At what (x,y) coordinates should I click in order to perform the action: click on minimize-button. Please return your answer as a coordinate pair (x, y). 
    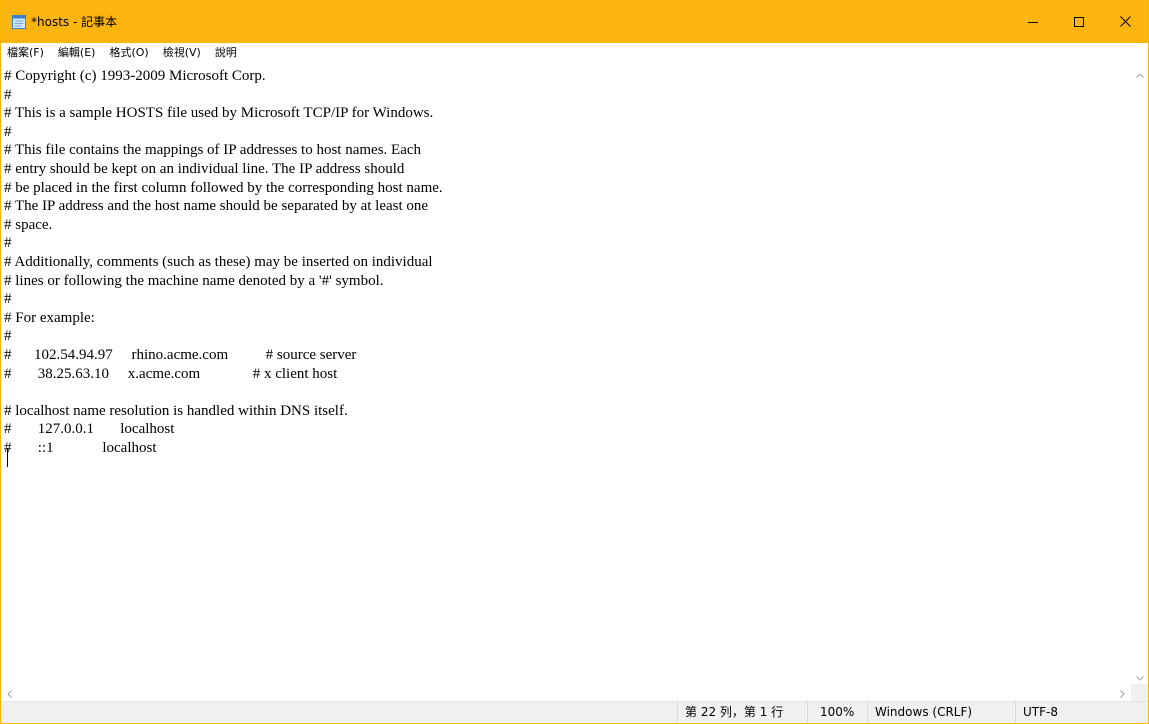
    Looking at the image, I should click on (1033, 21).